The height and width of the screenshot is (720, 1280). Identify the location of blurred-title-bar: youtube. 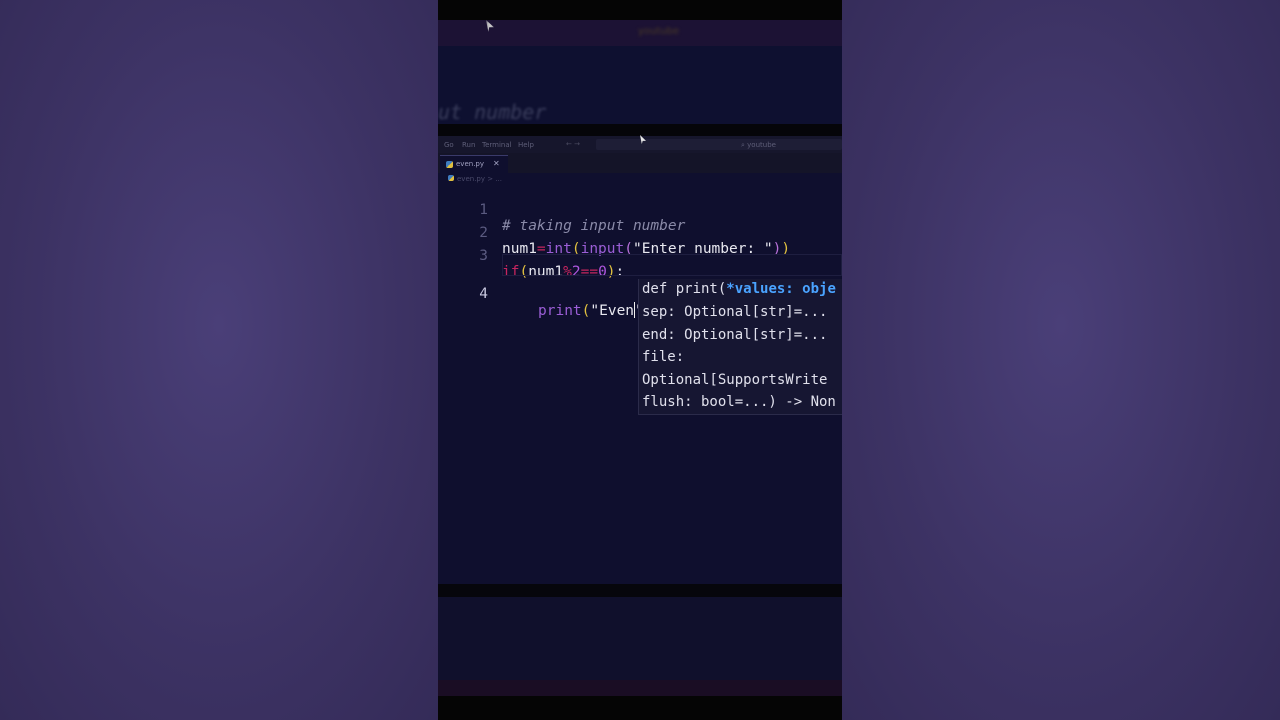
(640, 33).